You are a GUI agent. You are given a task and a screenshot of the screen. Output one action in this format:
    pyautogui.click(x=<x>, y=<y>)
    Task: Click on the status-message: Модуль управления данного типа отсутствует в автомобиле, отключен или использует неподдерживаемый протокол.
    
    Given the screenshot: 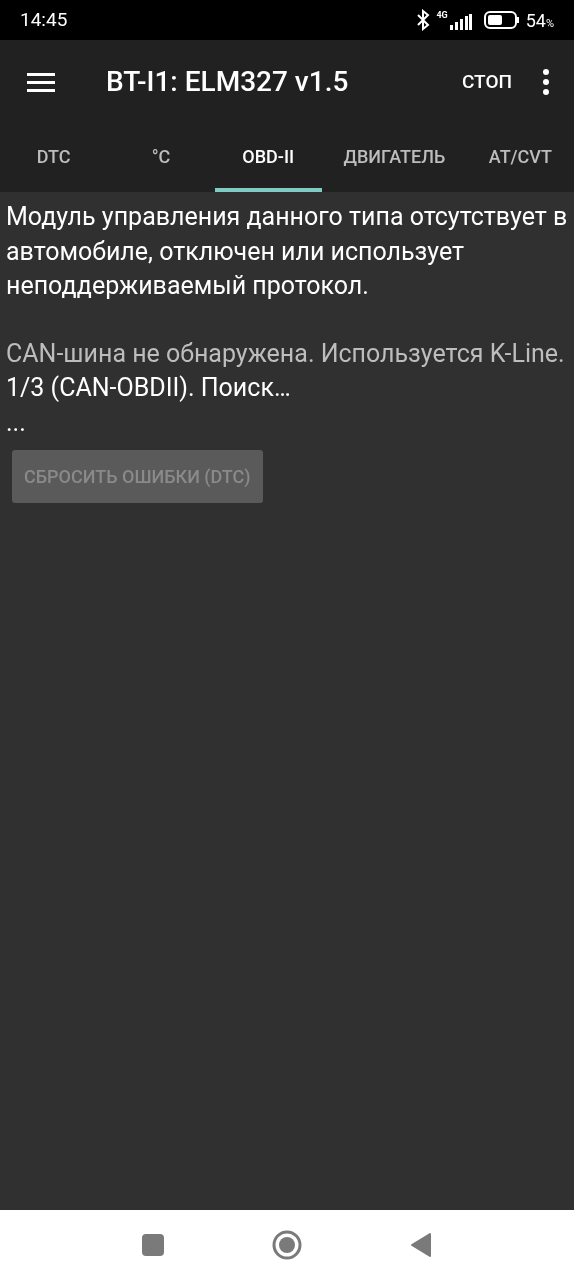 What is the action you would take?
    pyautogui.click(x=287, y=251)
    